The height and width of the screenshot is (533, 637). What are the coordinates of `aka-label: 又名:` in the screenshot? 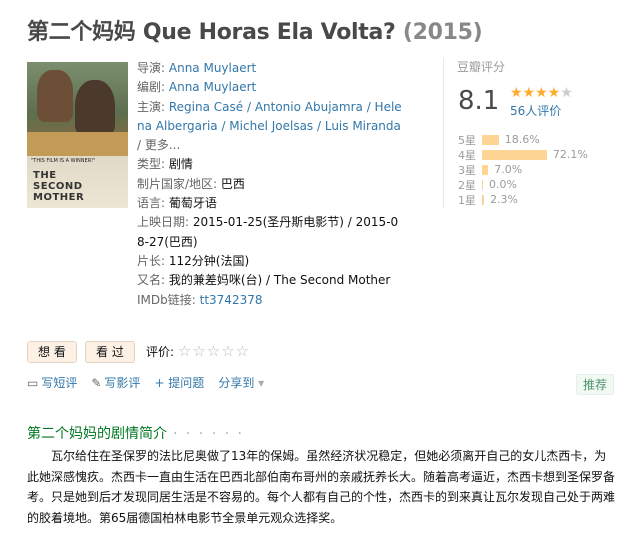 It's located at (151, 280).